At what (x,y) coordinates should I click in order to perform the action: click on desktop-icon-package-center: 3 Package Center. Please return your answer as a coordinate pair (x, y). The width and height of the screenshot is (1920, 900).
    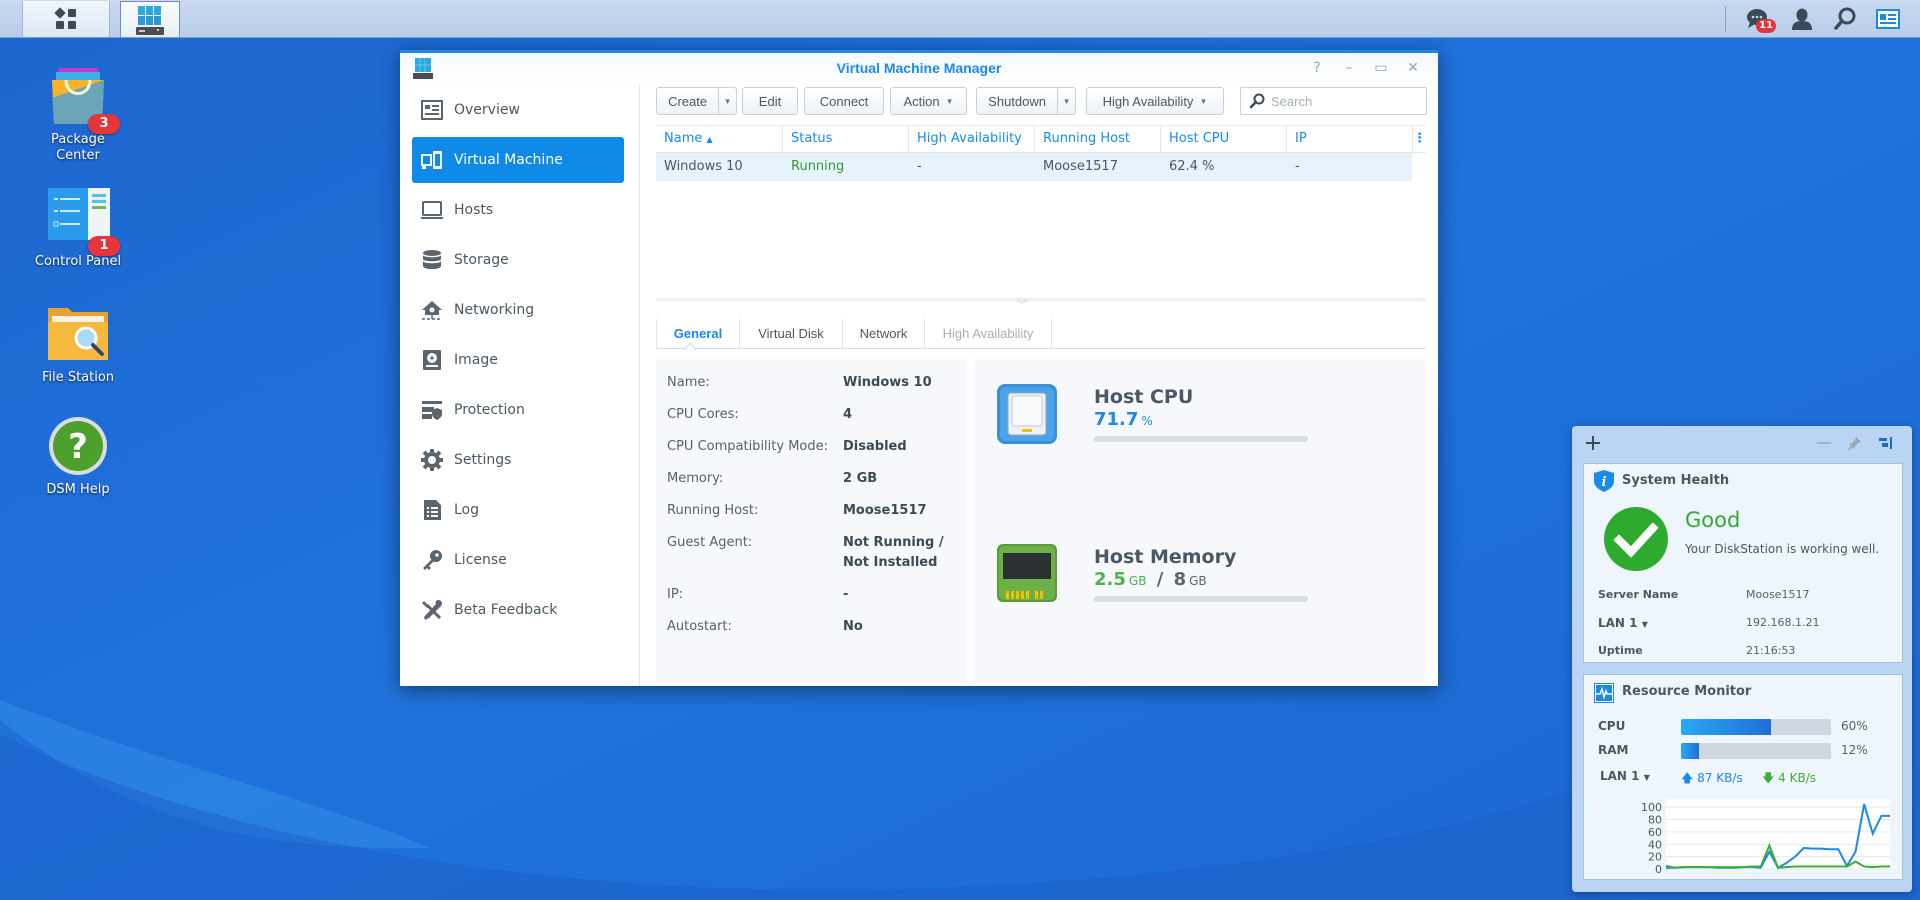
    Looking at the image, I should click on (78, 114).